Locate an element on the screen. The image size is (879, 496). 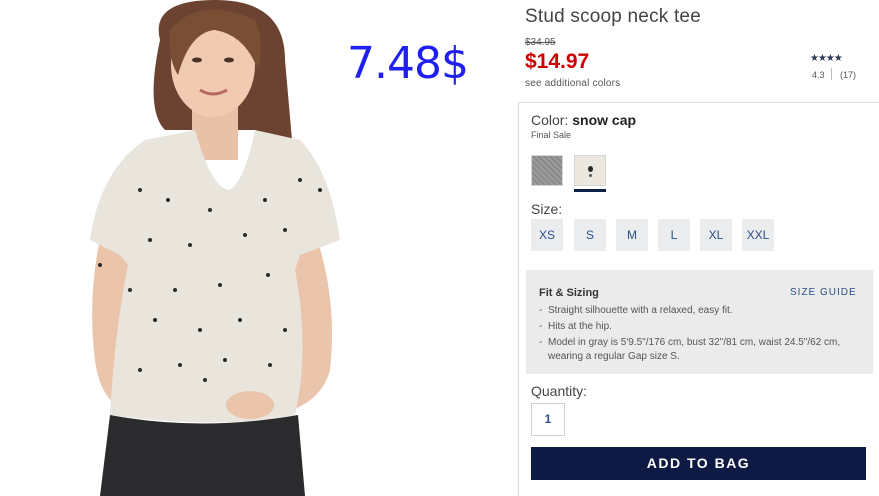
size-button-m: M is located at coordinates (632, 235).